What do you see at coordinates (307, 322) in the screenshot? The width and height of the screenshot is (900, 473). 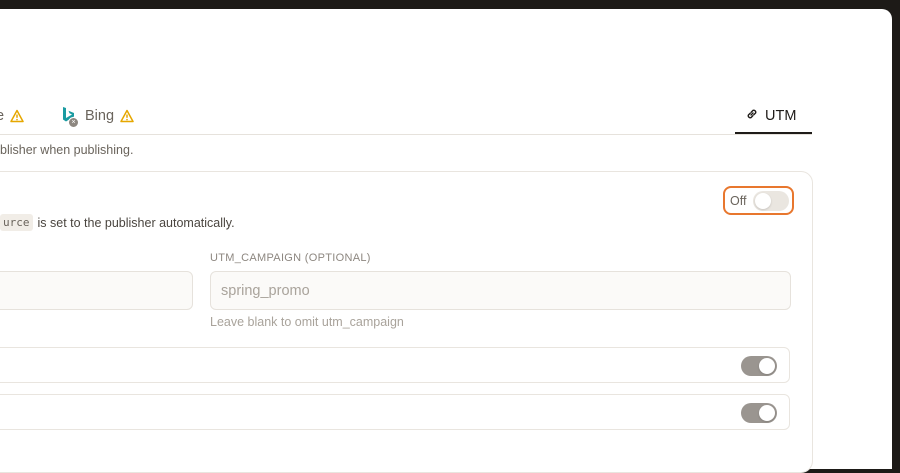 I see `utm-campaign-hint: Leave blank to omit utm_campaign` at bounding box center [307, 322].